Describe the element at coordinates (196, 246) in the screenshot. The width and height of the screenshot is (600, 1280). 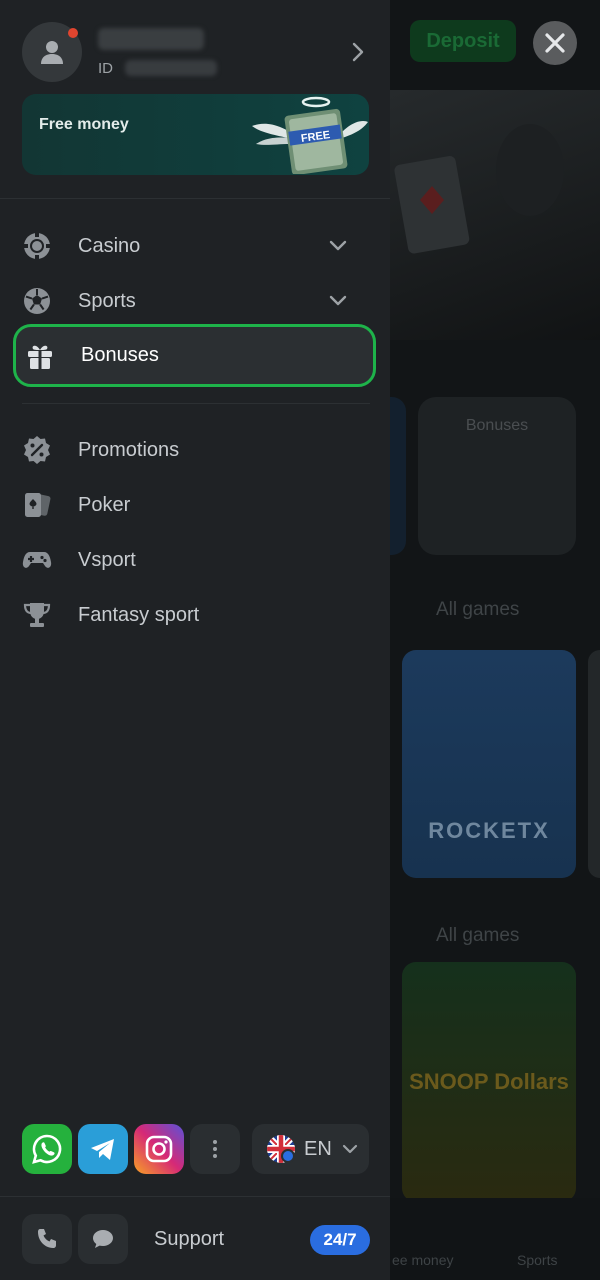
I see `menu-item-casino: Casino` at that location.